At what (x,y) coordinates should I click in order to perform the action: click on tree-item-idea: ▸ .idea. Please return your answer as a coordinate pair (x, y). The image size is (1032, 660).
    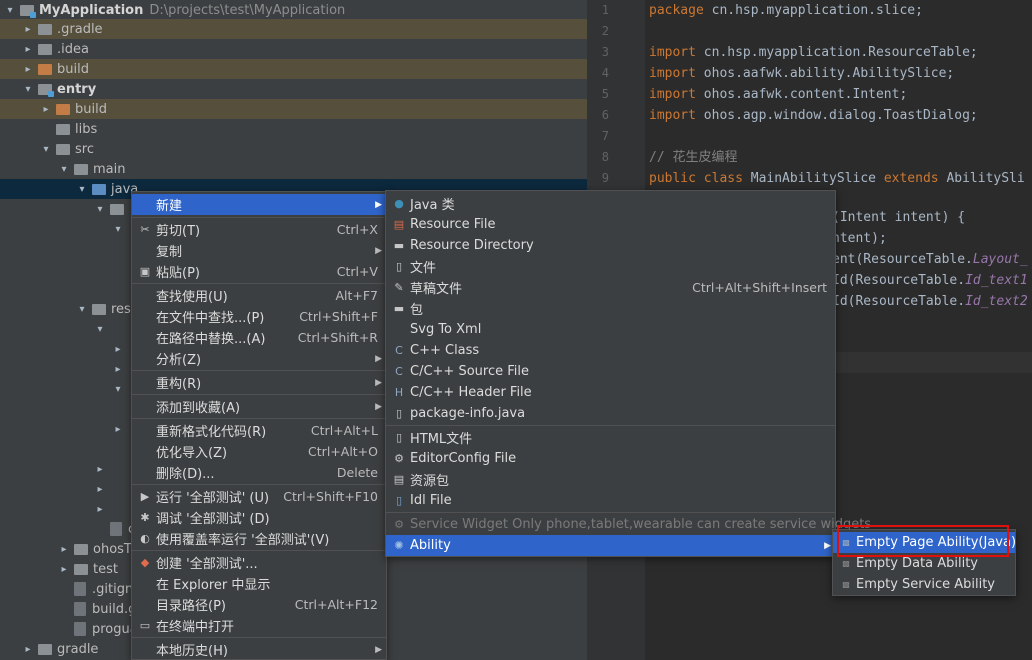
    Looking at the image, I should click on (293, 49).